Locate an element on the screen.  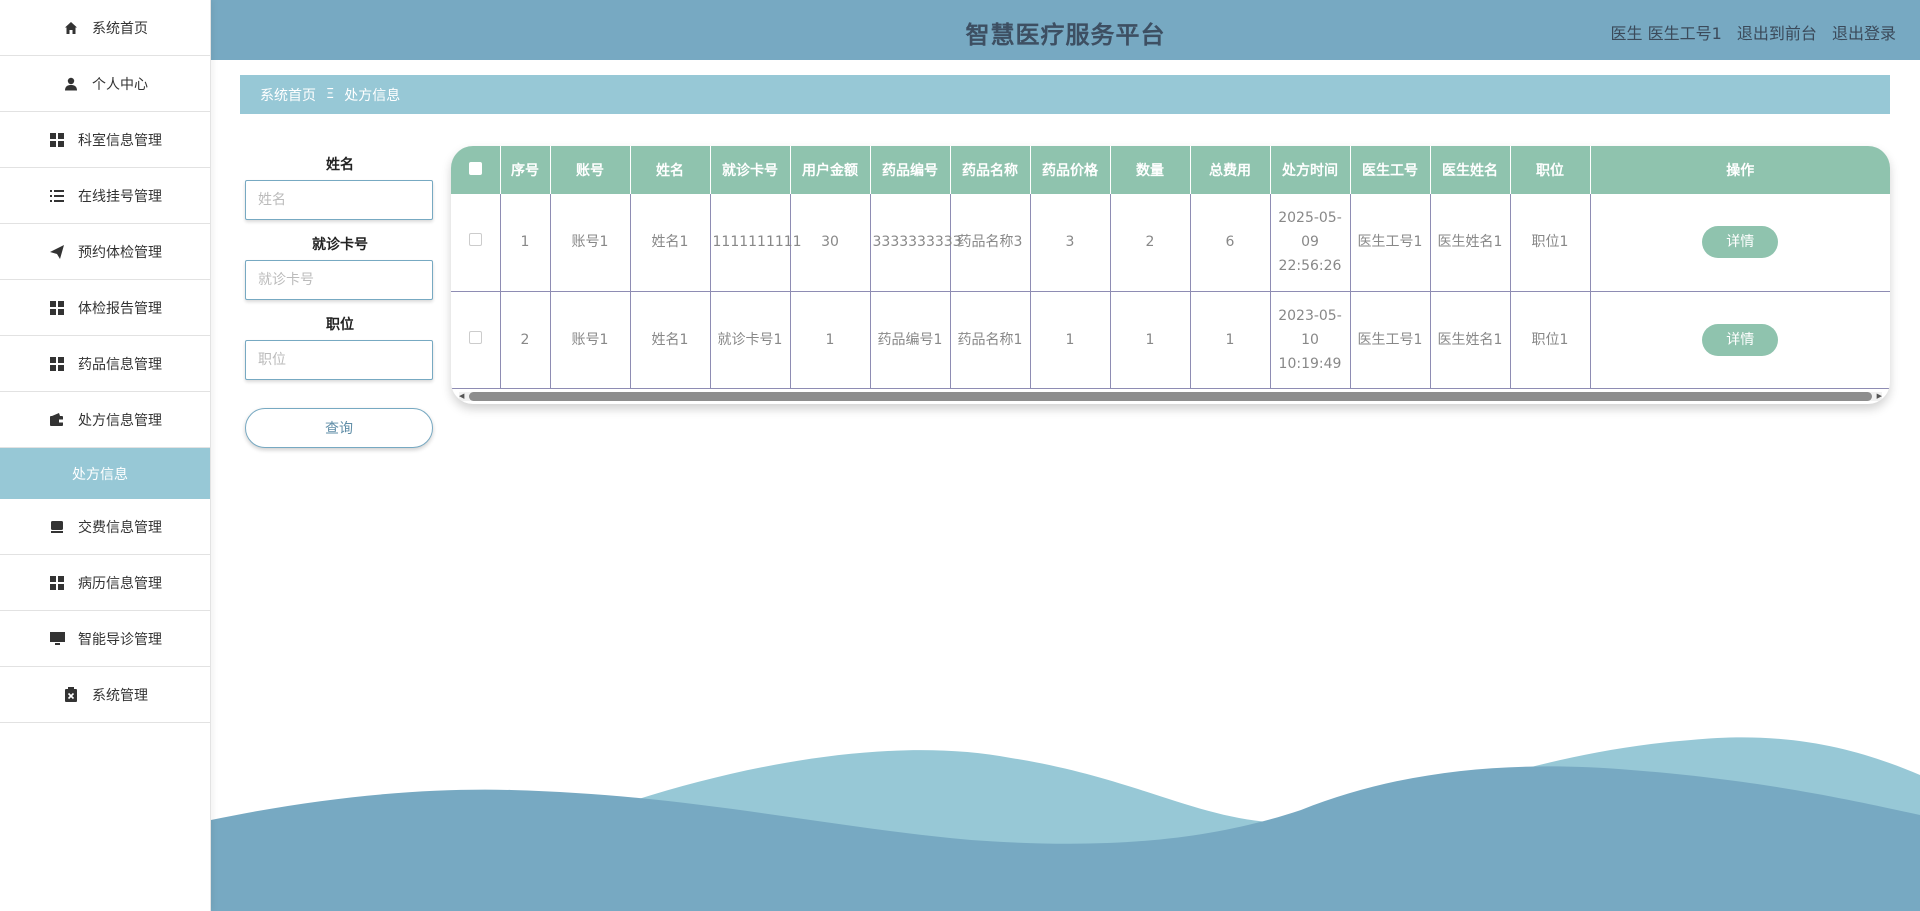
breadcrumb: 系统首页 Ξ 处方信息 is located at coordinates (1065, 94).